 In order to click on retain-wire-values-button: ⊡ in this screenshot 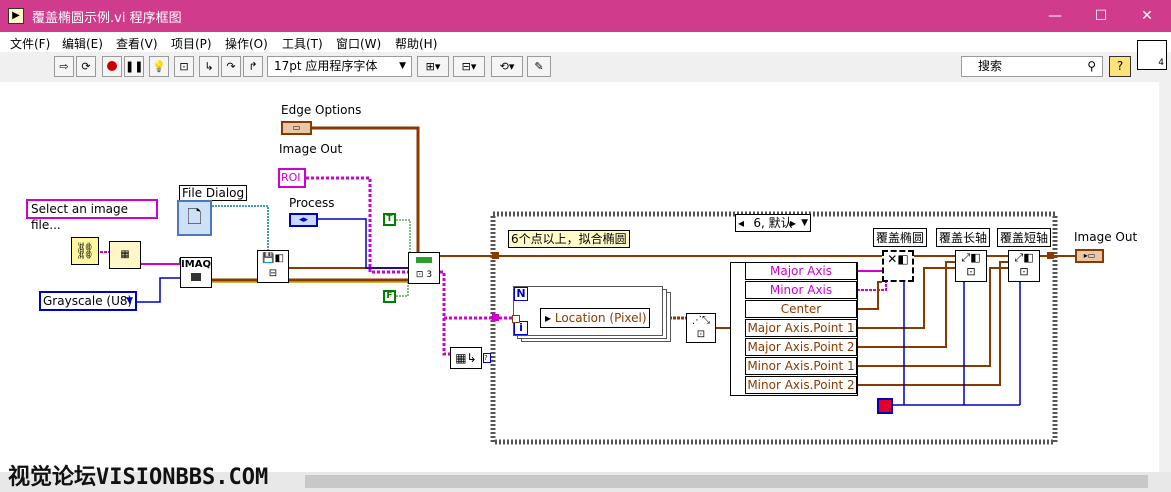, I will do `click(184, 66)`.